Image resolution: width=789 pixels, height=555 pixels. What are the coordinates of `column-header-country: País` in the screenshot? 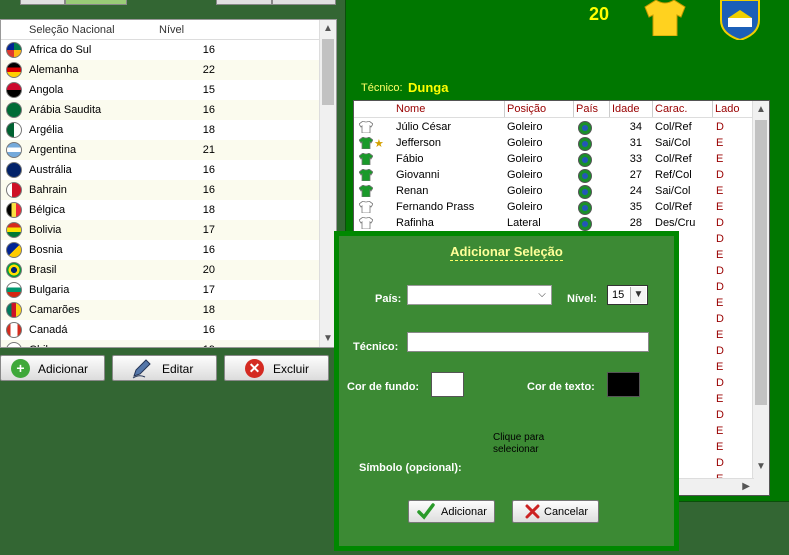 It's located at (587, 109).